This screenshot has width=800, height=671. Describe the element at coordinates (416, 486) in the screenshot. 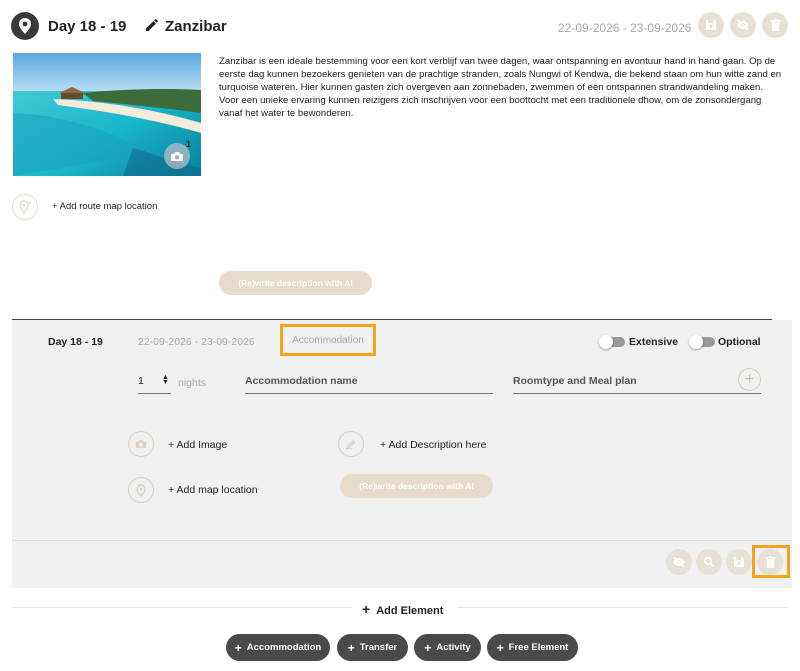

I see `element-rewrite-ai-button: (Re)write description with AI` at that location.